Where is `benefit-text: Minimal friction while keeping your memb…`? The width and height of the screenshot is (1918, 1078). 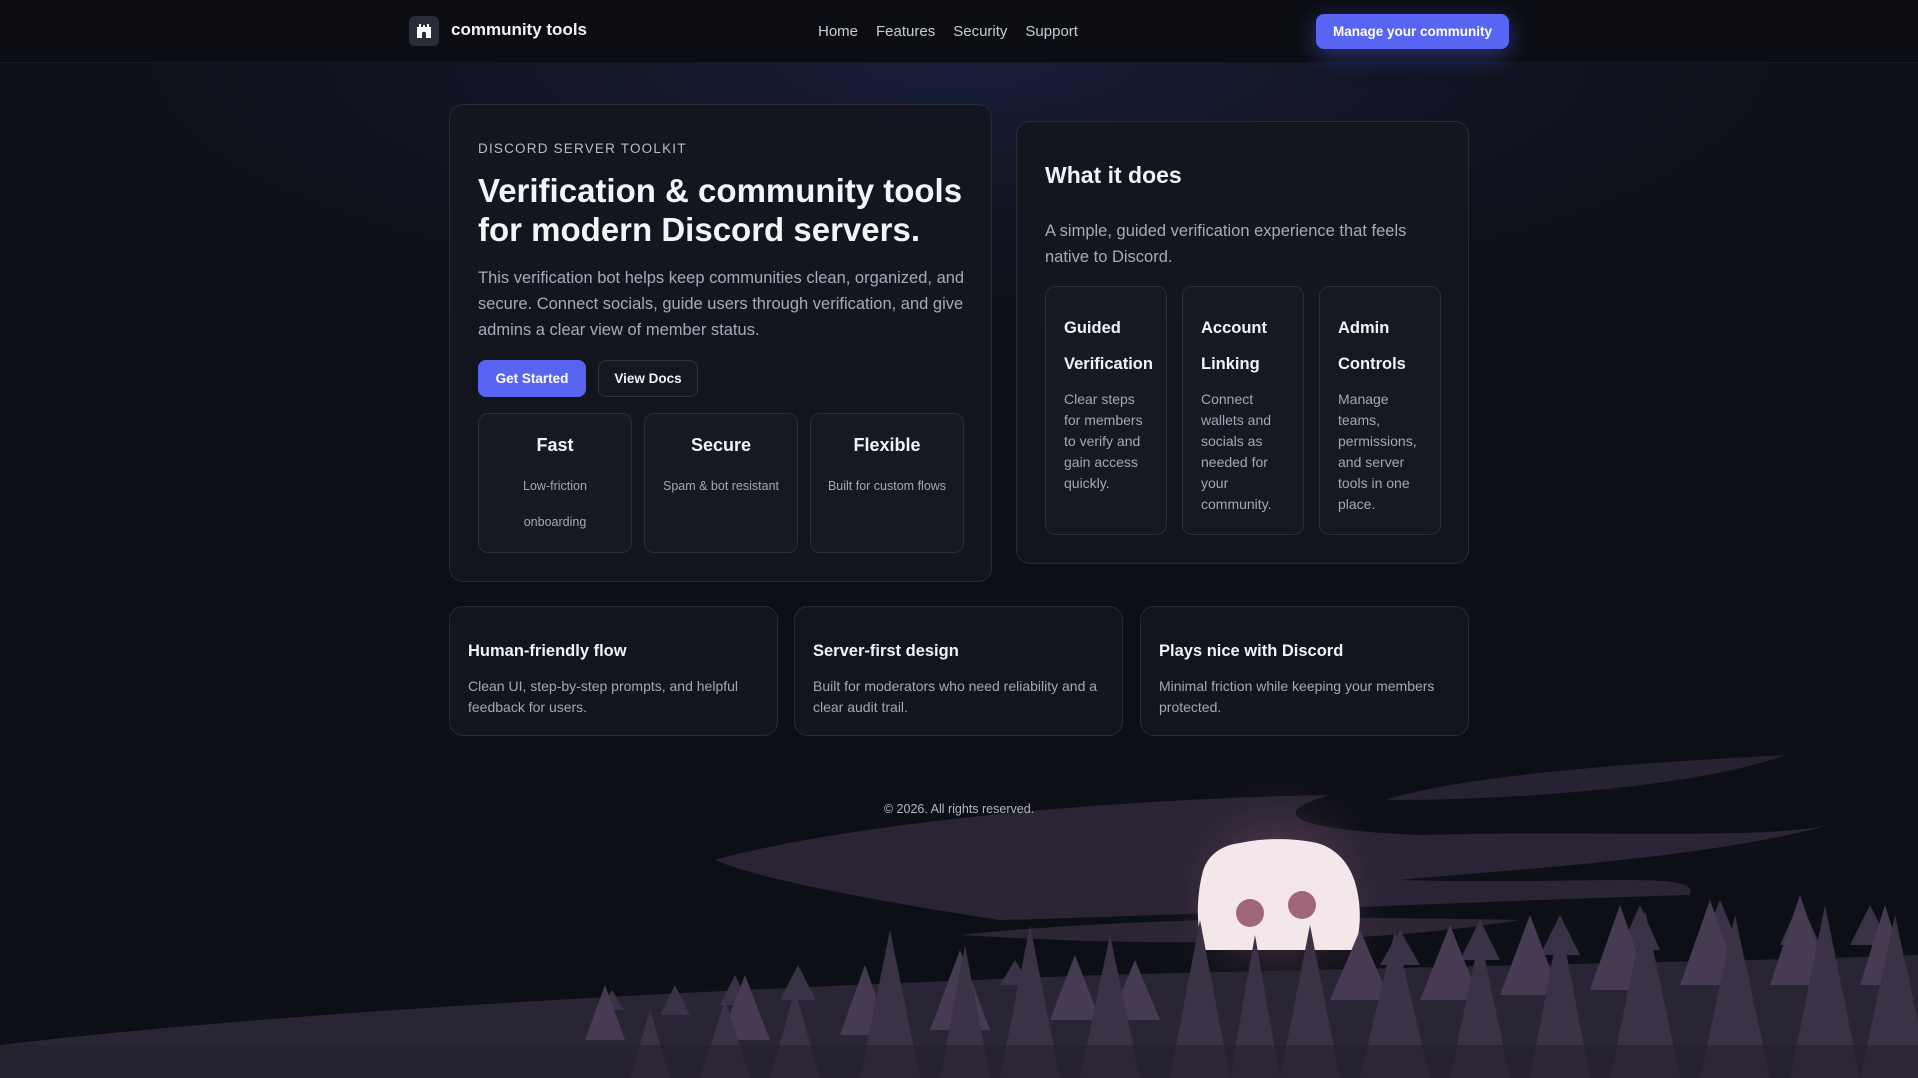
benefit-text: Minimal friction while keeping your memb… is located at coordinates (1297, 696).